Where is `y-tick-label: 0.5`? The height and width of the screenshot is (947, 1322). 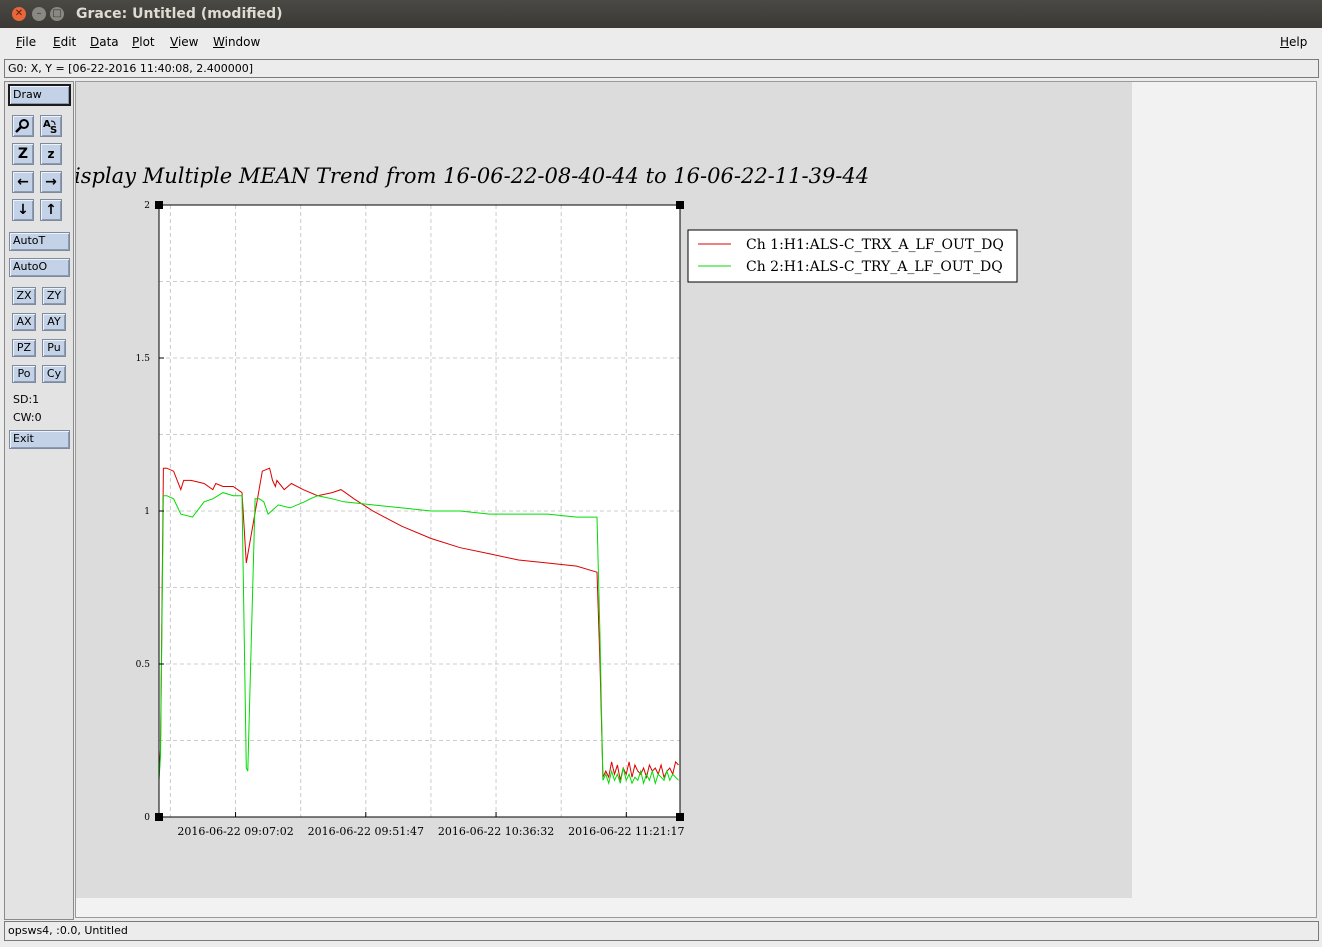
y-tick-label: 0.5 is located at coordinates (143, 665).